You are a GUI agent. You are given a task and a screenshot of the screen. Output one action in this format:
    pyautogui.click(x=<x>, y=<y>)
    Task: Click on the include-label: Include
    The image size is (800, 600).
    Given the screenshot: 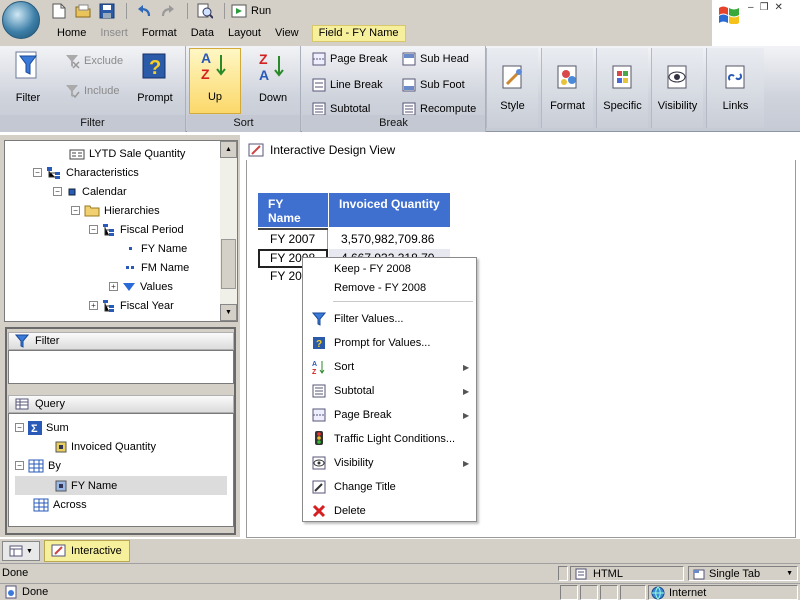 What is the action you would take?
    pyautogui.click(x=102, y=91)
    